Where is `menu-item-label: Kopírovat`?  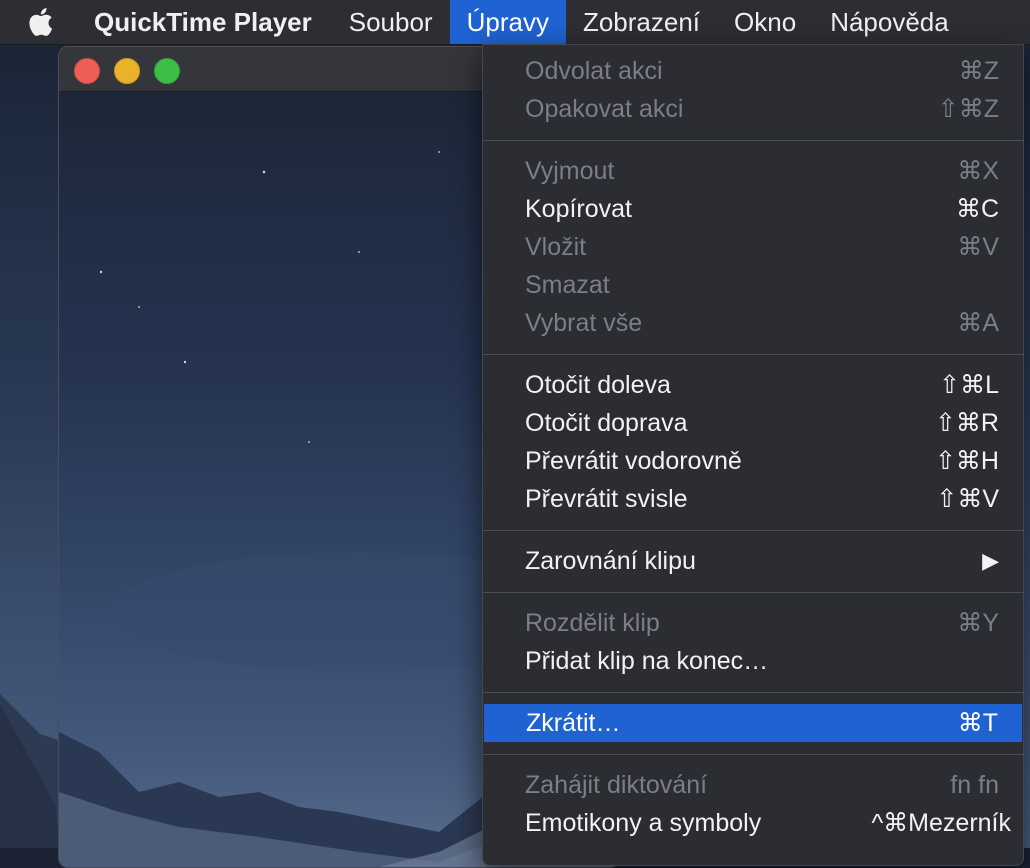 menu-item-label: Kopírovat is located at coordinates (579, 208).